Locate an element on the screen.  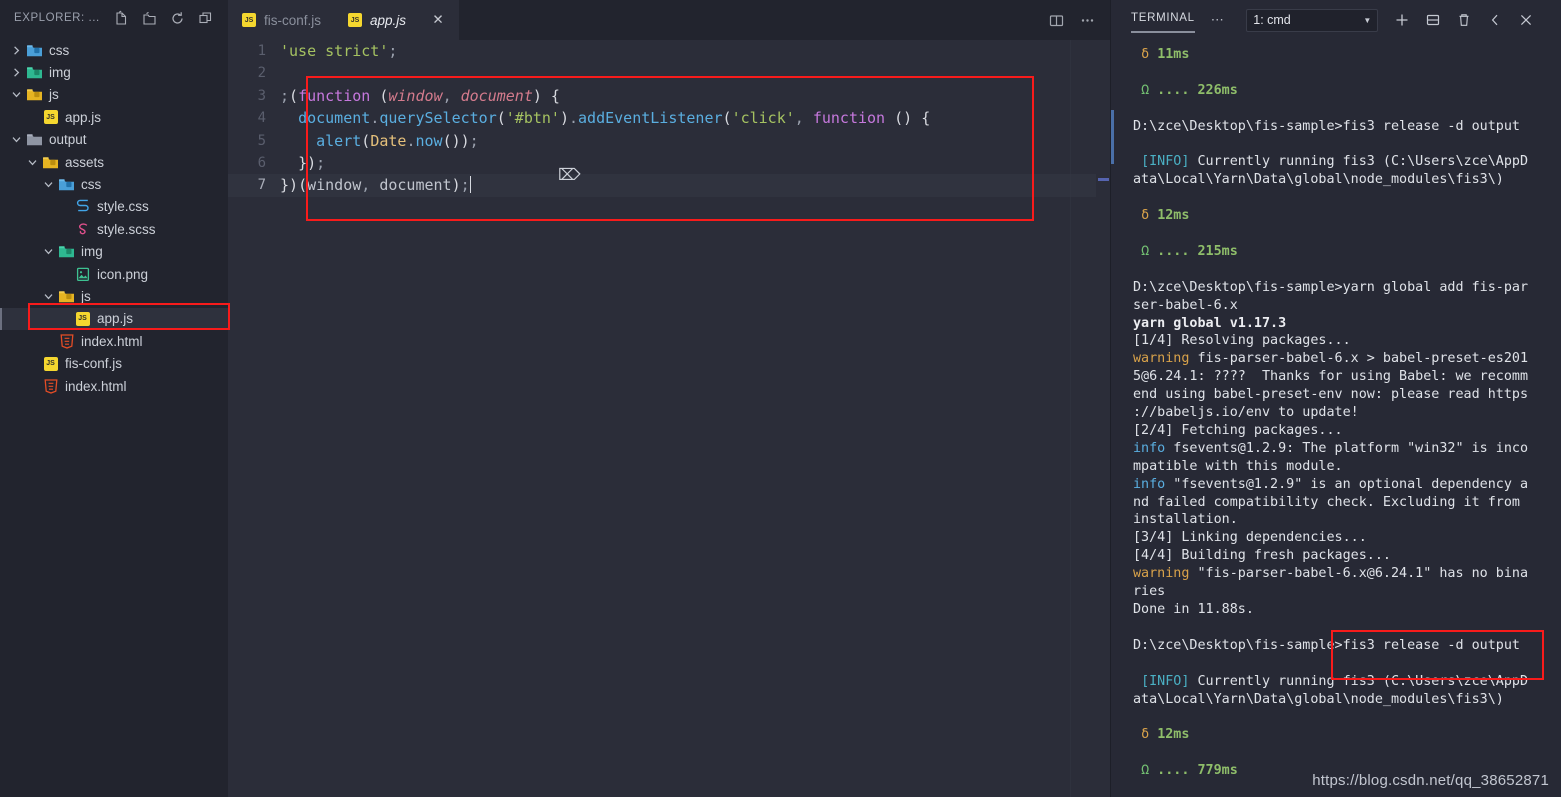
code-line: 2 is located at coordinates (669, 73).